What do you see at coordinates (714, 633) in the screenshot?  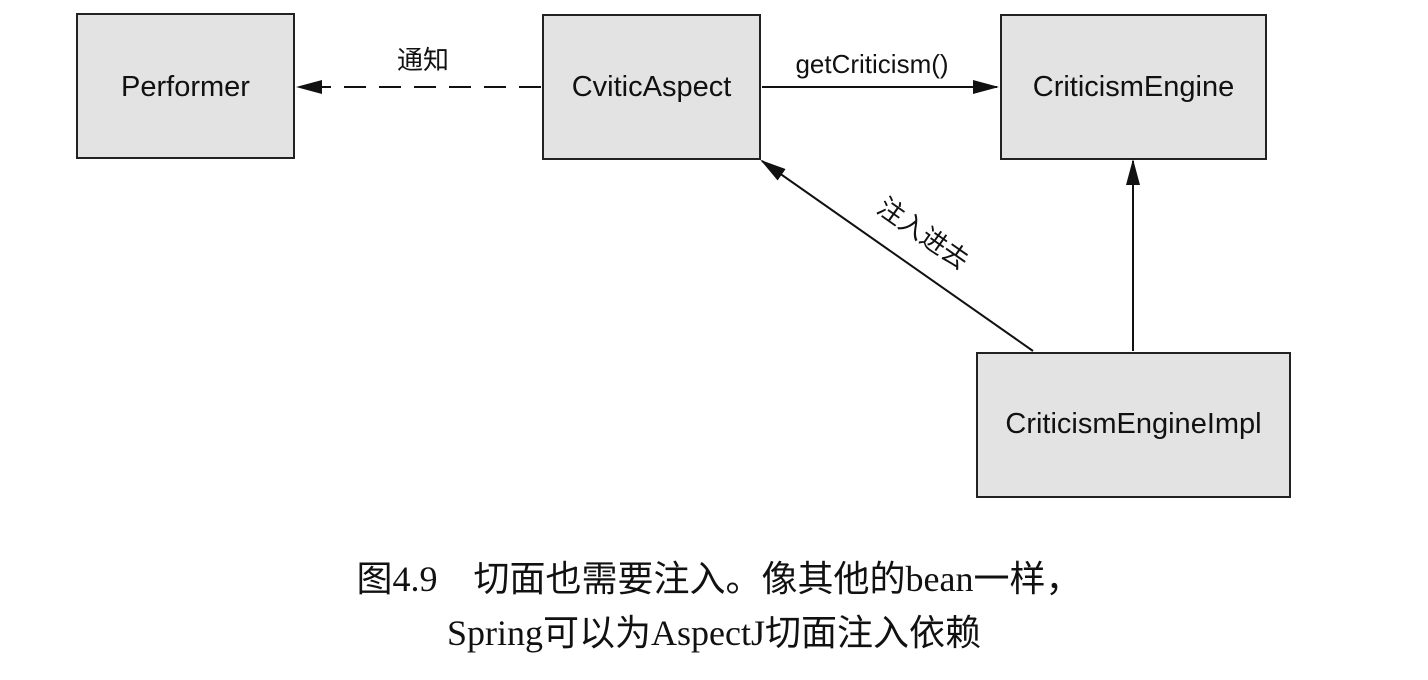 I see `figure-caption-line-2: Spring可以为AspectJ切面注入依赖` at bounding box center [714, 633].